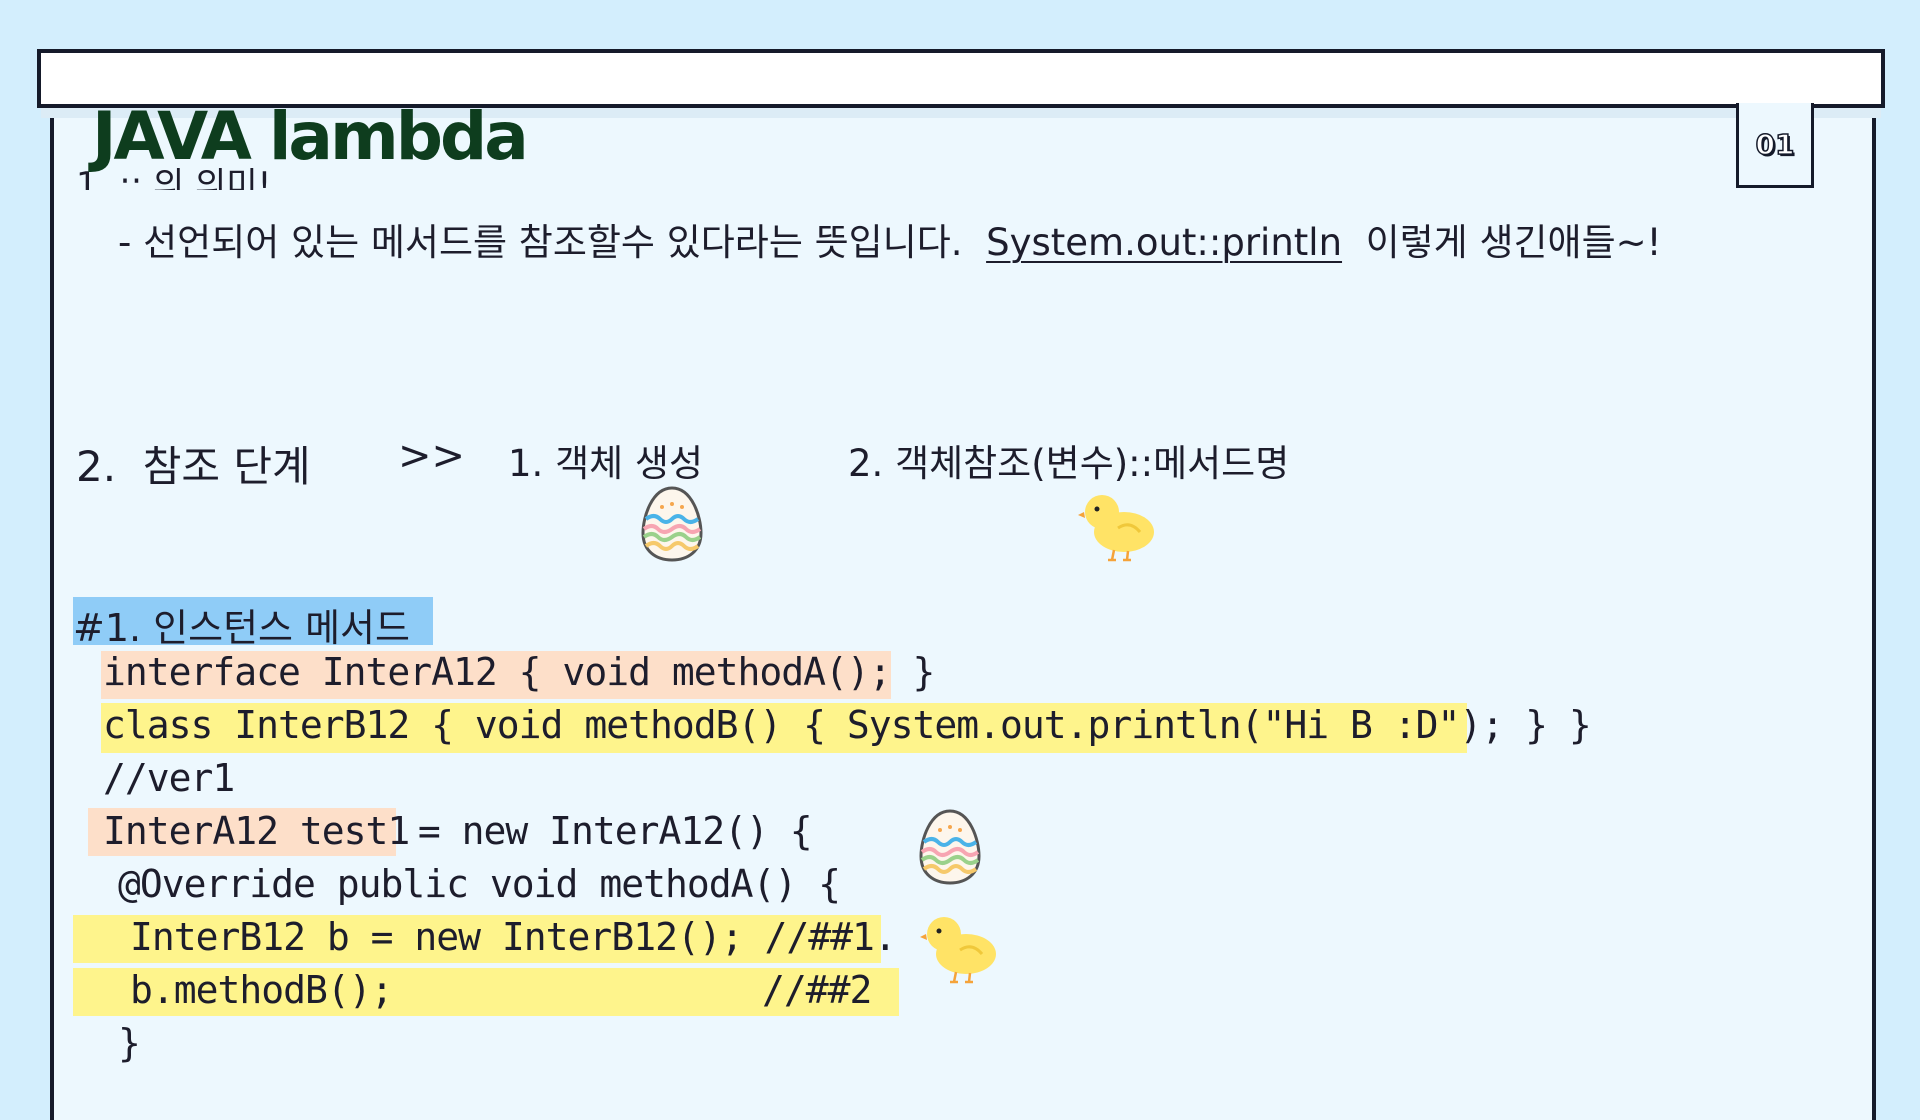 The image size is (1920, 1120). I want to click on code-line-close-brace: }, so click(129, 1043).